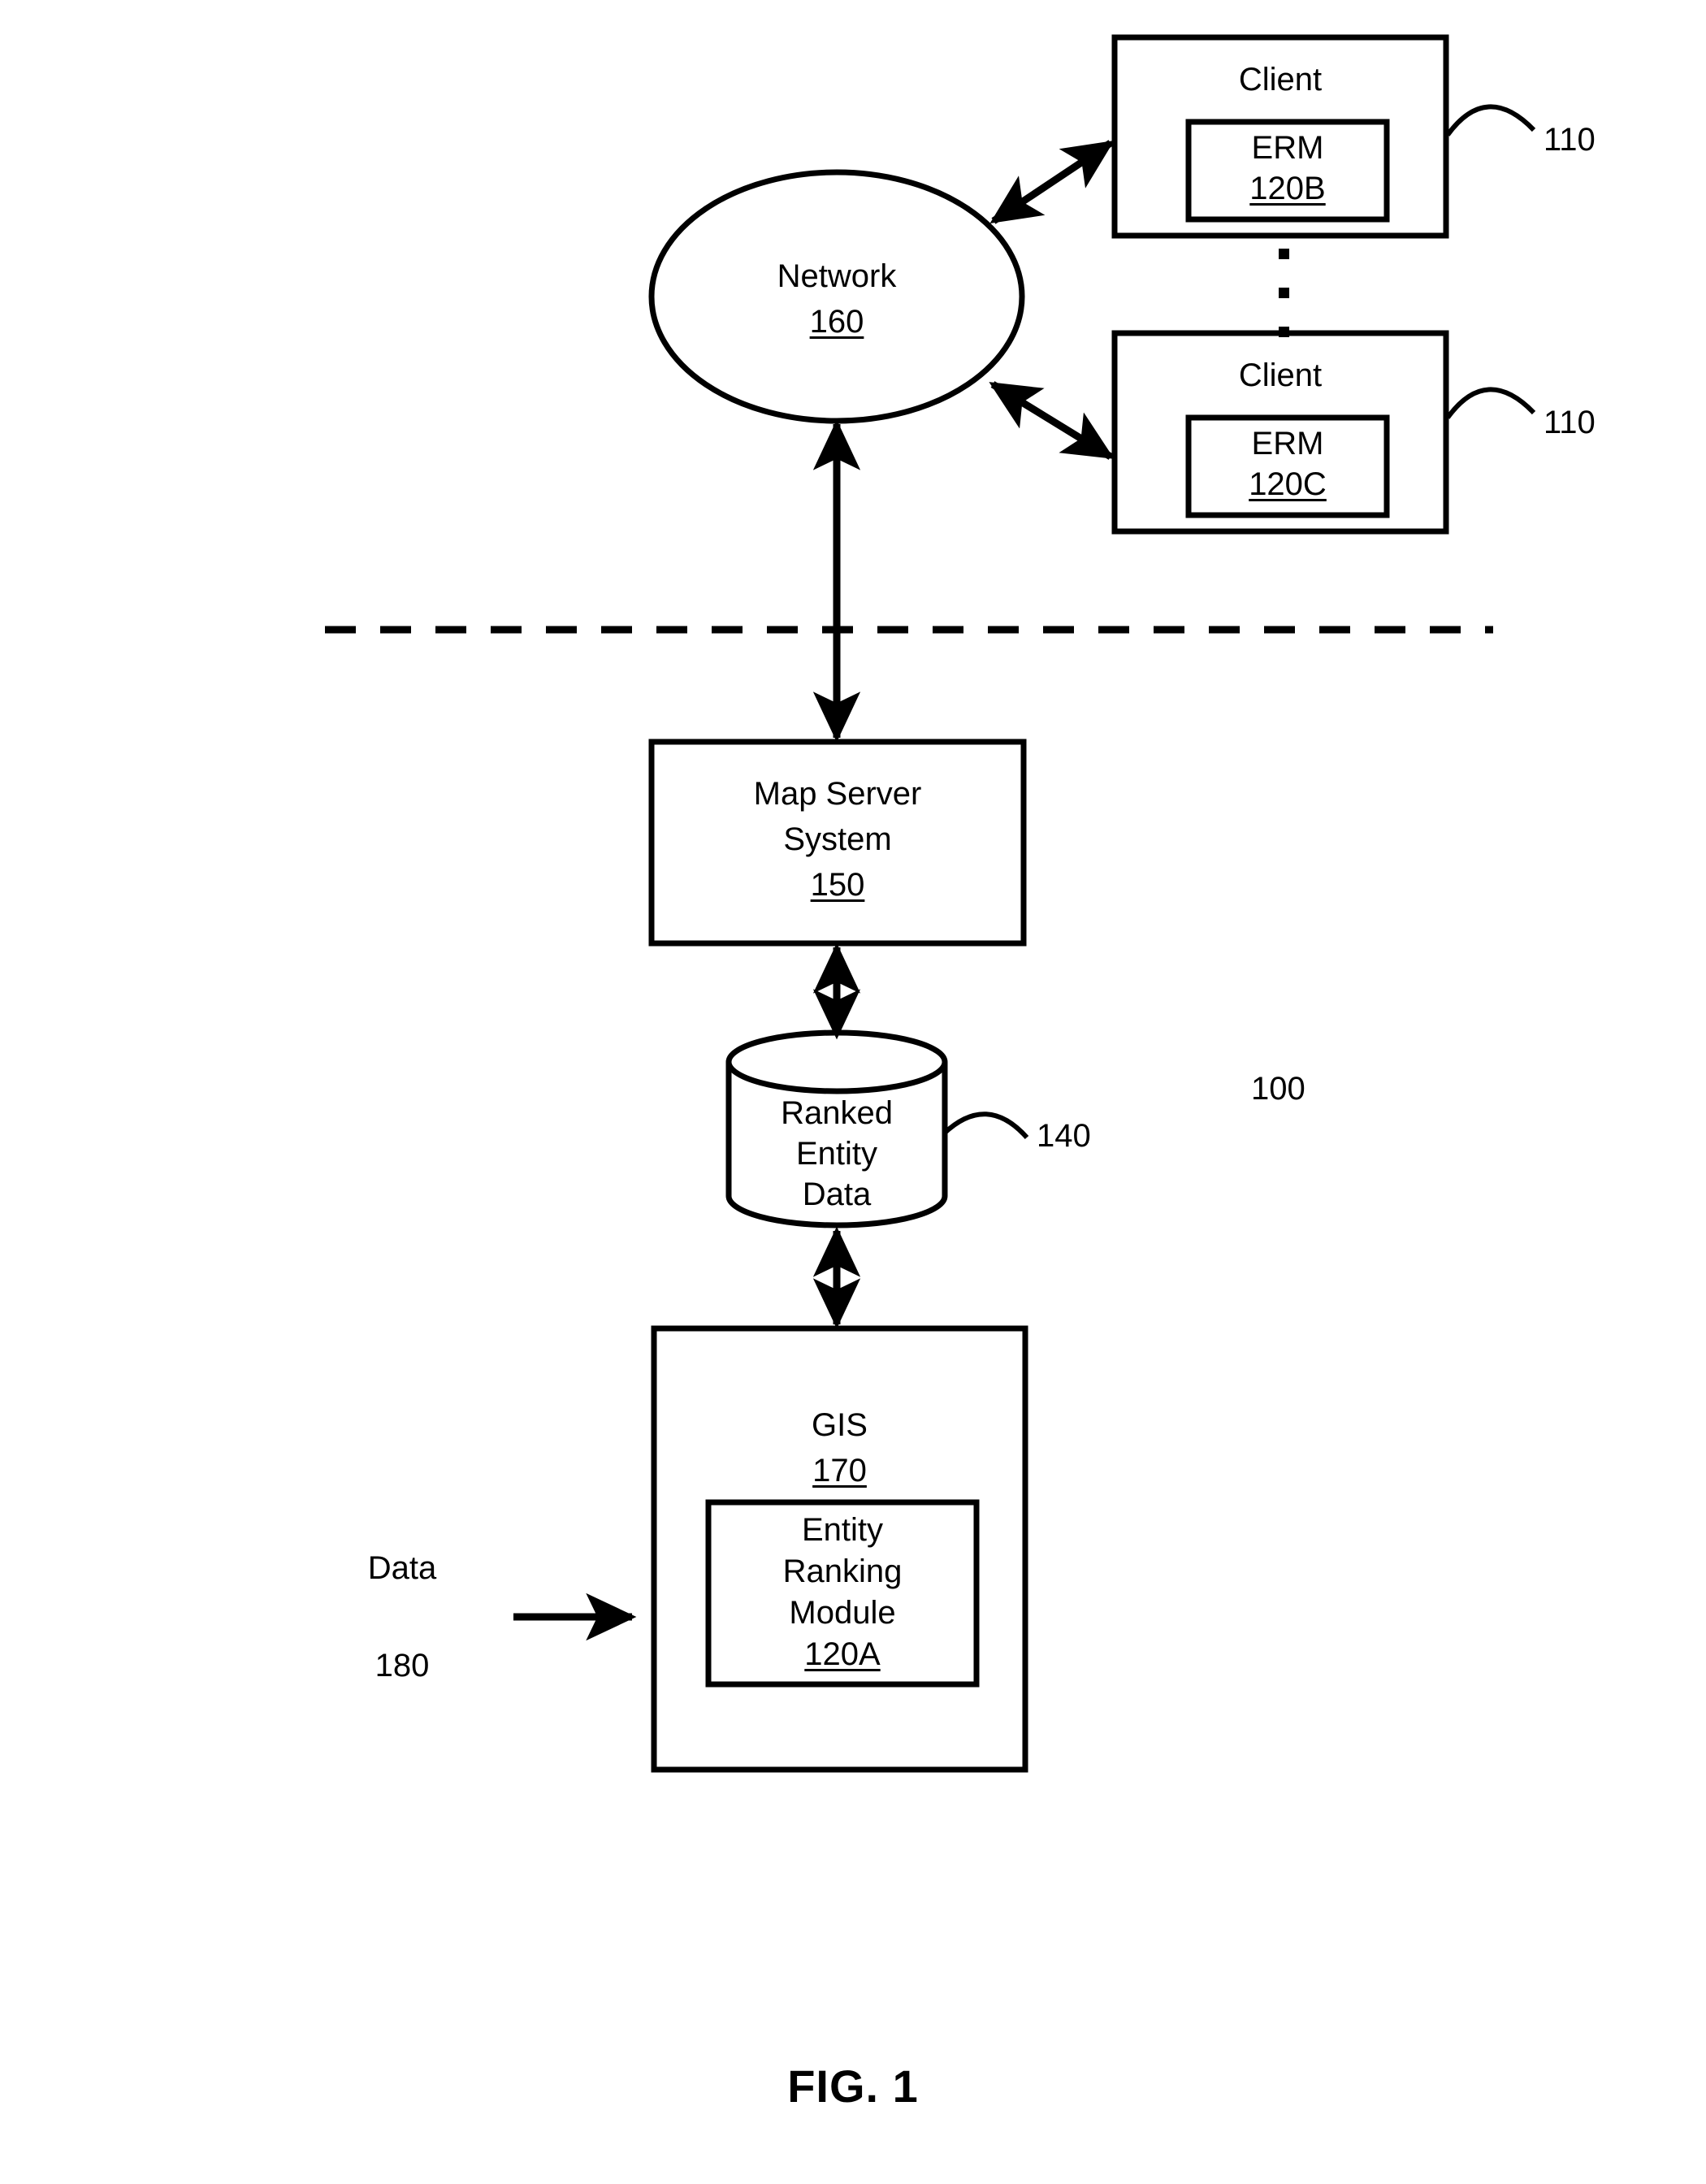 The height and width of the screenshot is (2184, 1706). What do you see at coordinates (836, 297) in the screenshot?
I see `network-ellipse` at bounding box center [836, 297].